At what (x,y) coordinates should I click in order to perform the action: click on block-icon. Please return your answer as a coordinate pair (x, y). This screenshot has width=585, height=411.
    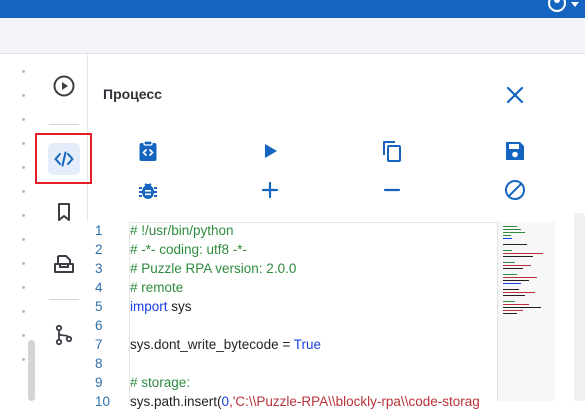
    Looking at the image, I should click on (515, 190).